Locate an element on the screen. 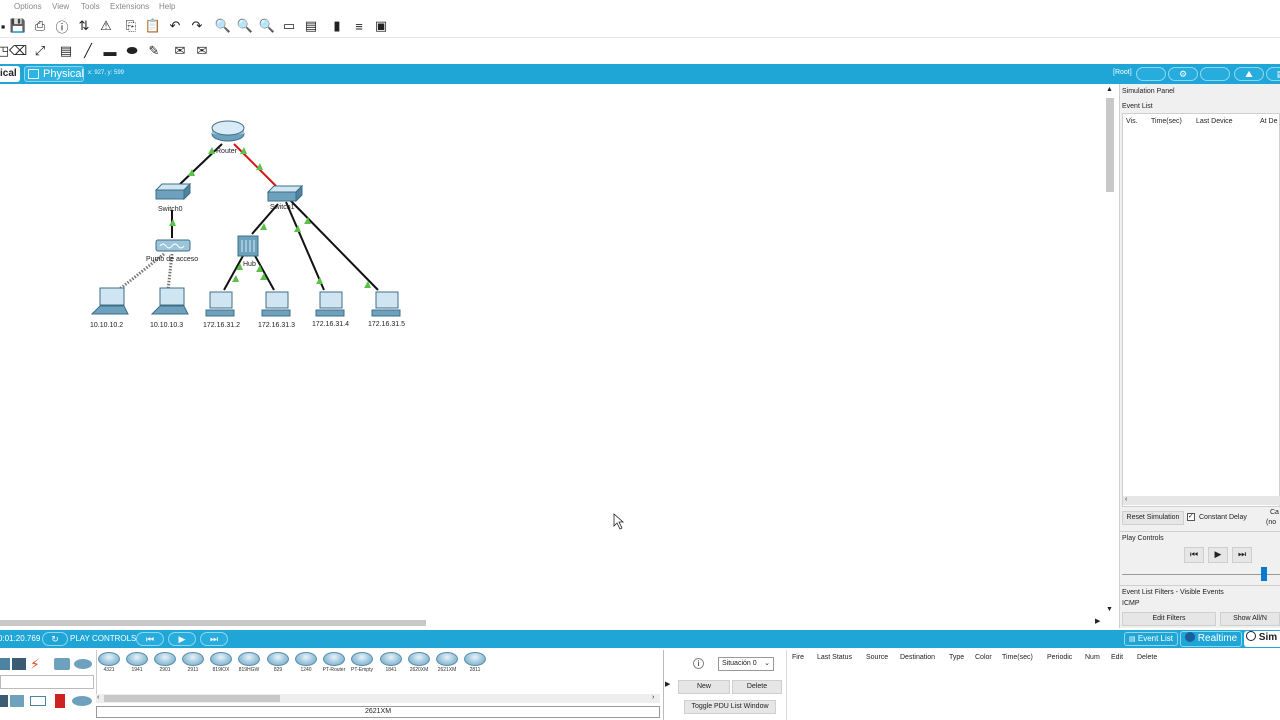  realtime-mode-tab: Realtime is located at coordinates (1211, 639).